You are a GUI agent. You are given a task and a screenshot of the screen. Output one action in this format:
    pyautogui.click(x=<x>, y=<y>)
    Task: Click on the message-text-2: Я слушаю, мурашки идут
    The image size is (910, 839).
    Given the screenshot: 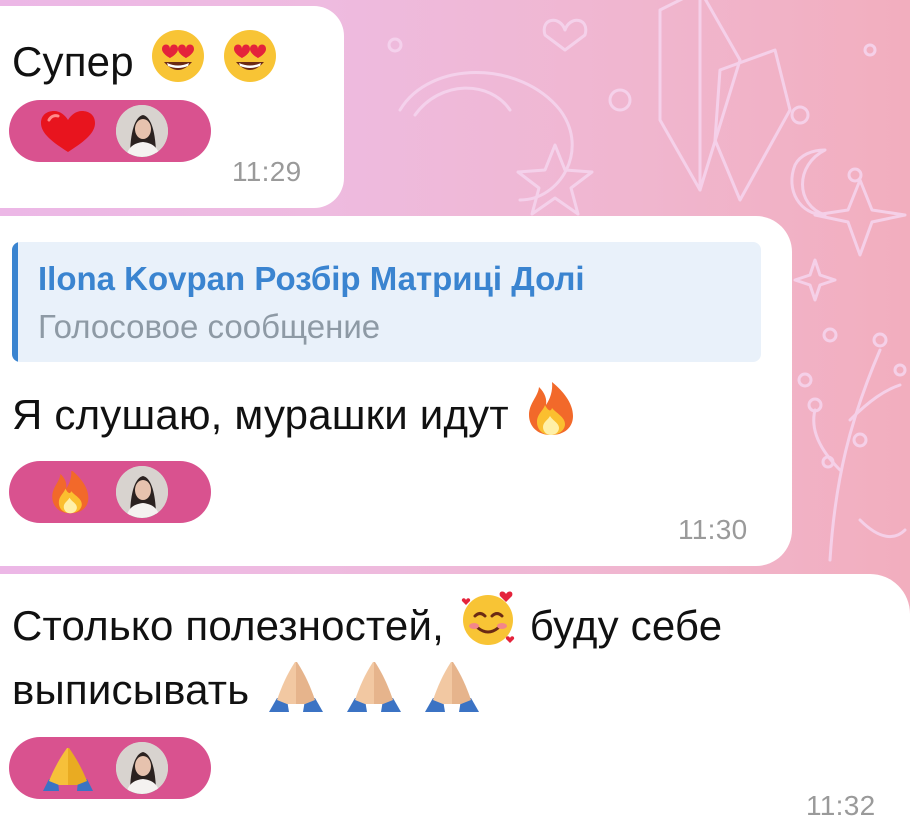 What is the action you would take?
    pyautogui.click(x=294, y=414)
    